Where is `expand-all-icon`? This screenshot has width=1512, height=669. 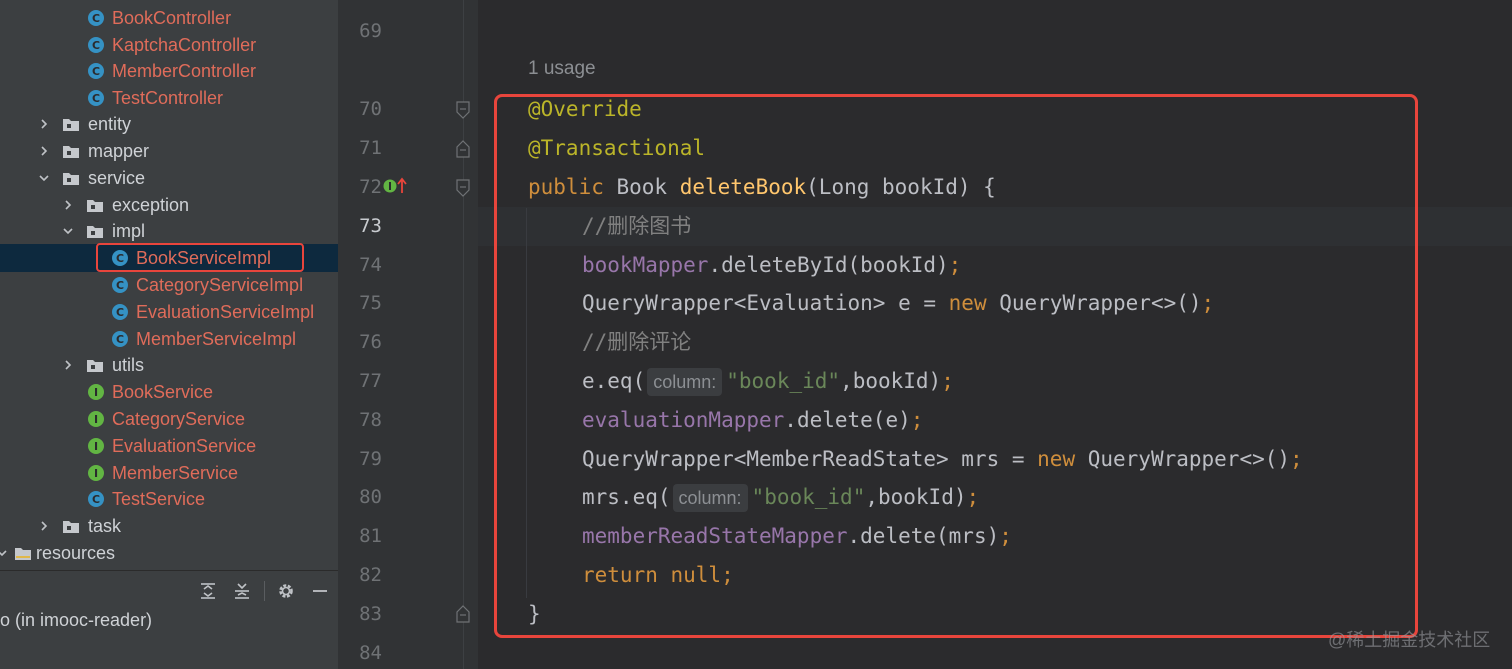
expand-all-icon is located at coordinates (208, 591).